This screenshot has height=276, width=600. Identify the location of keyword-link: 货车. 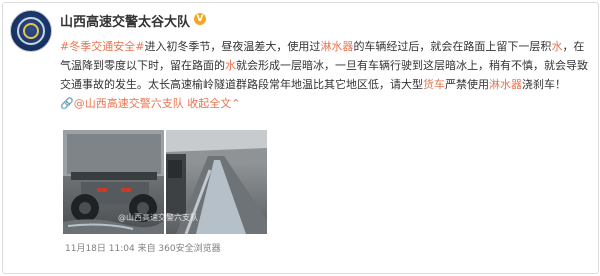
(434, 84).